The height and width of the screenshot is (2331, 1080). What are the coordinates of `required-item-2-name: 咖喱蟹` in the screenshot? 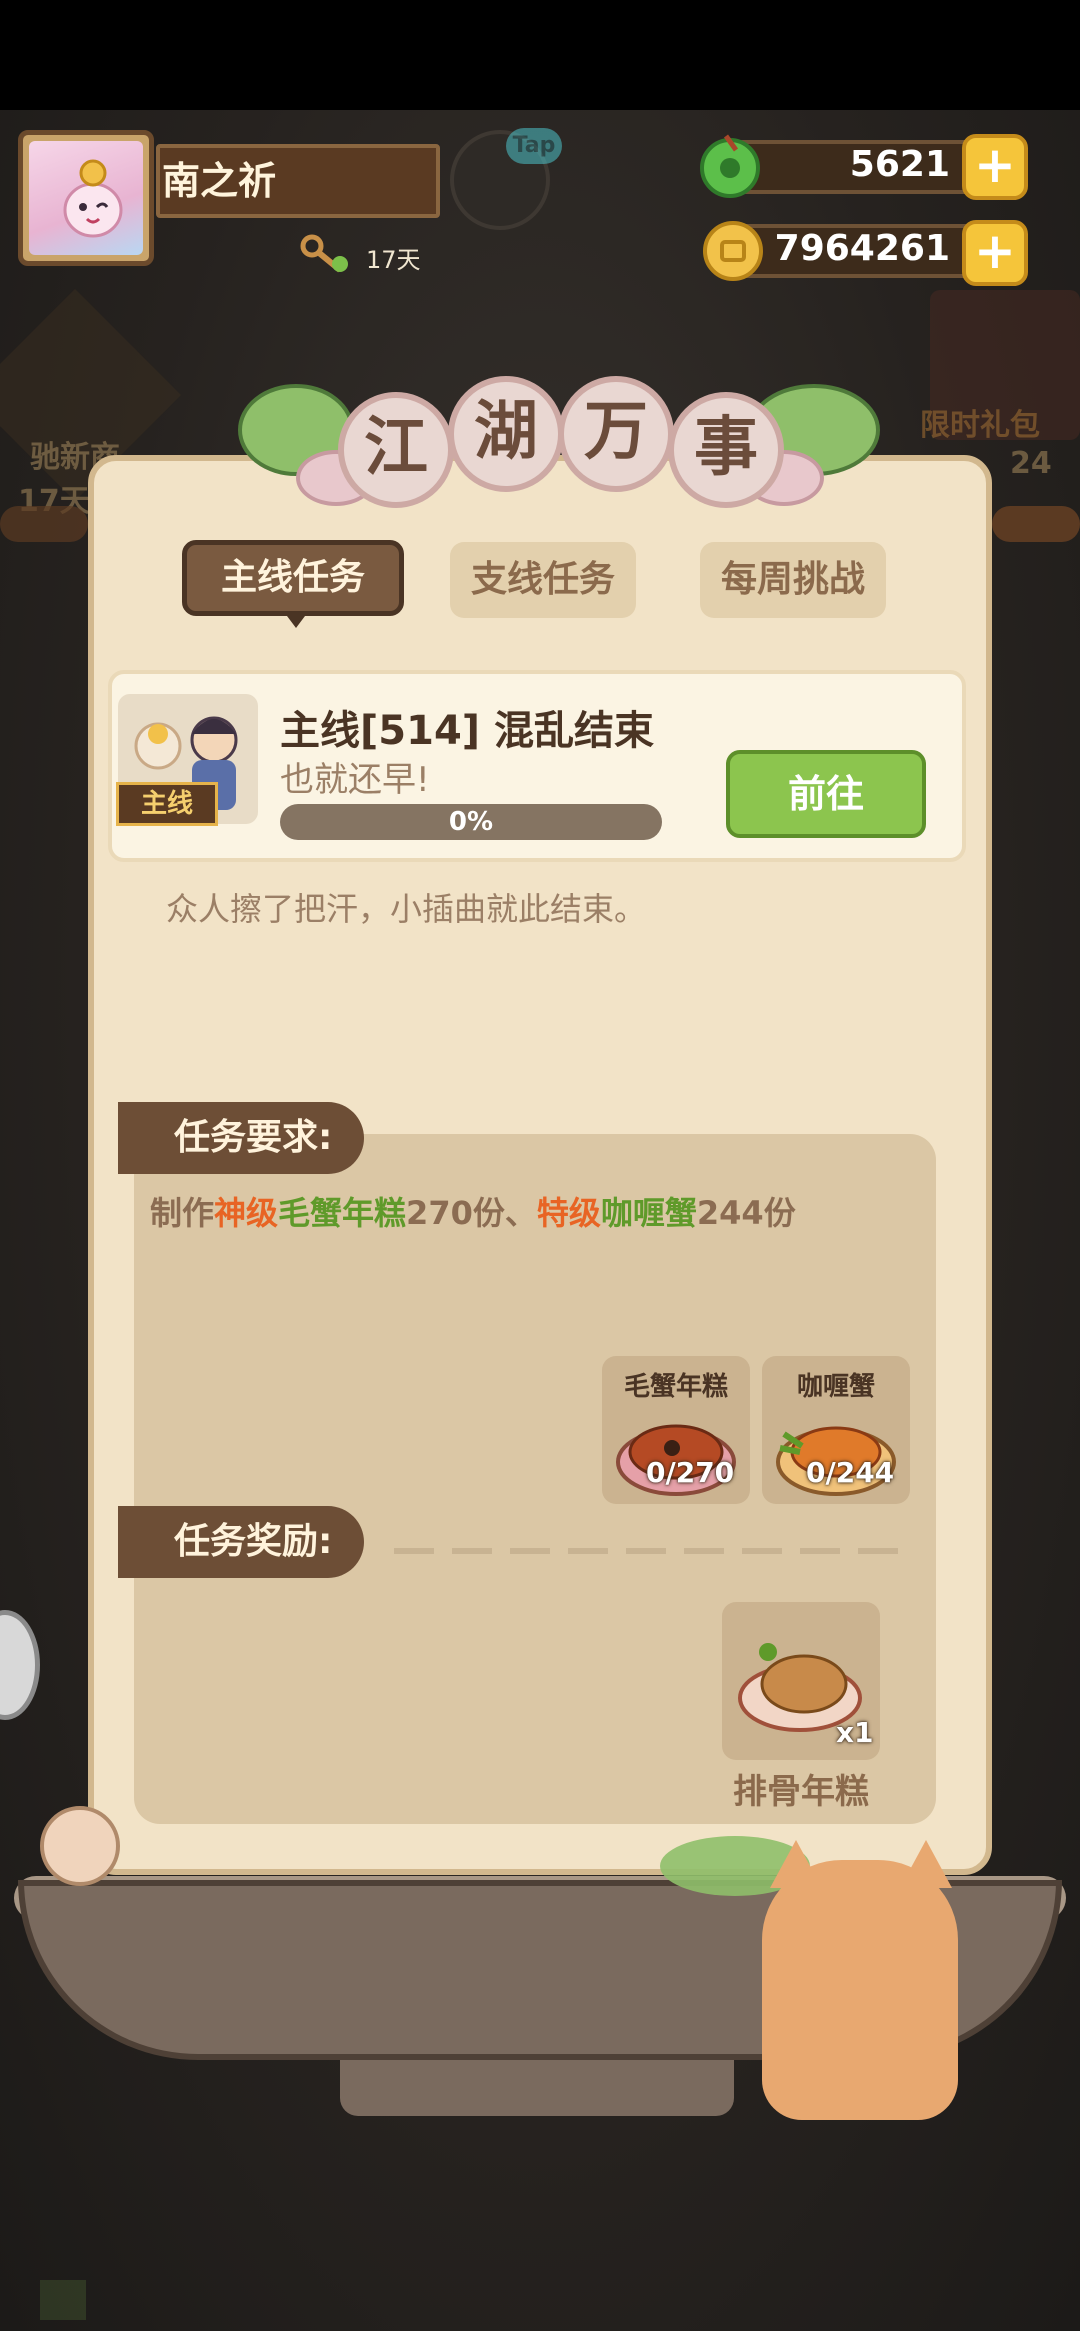 It's located at (835, 1387).